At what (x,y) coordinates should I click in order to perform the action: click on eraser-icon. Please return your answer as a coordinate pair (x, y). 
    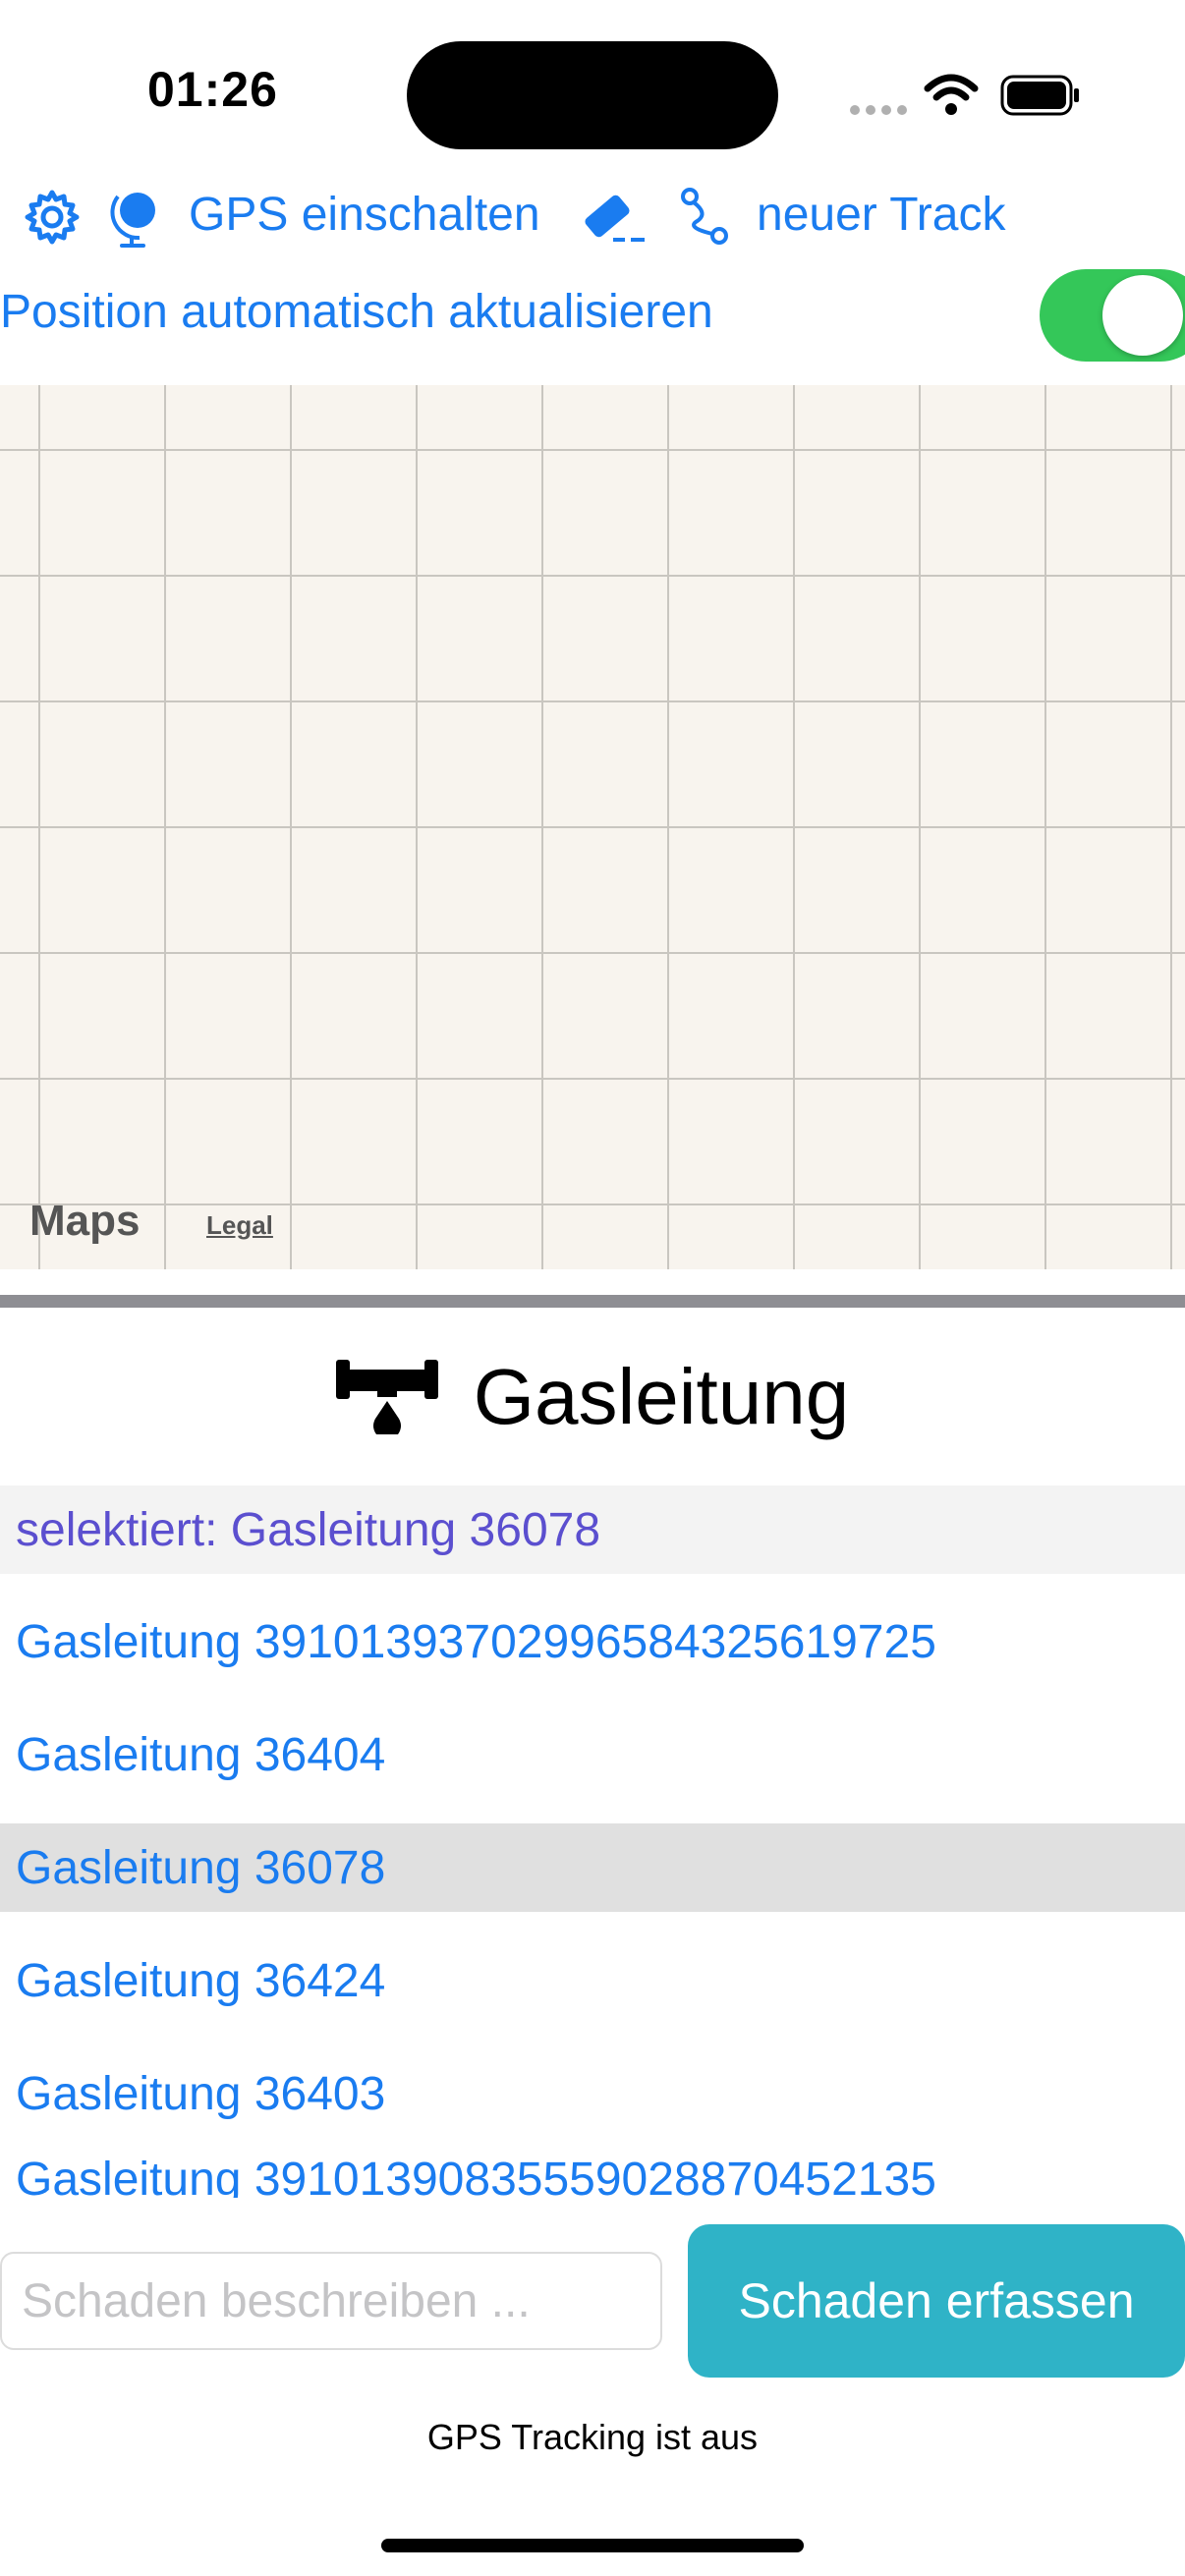
    Looking at the image, I should click on (614, 219).